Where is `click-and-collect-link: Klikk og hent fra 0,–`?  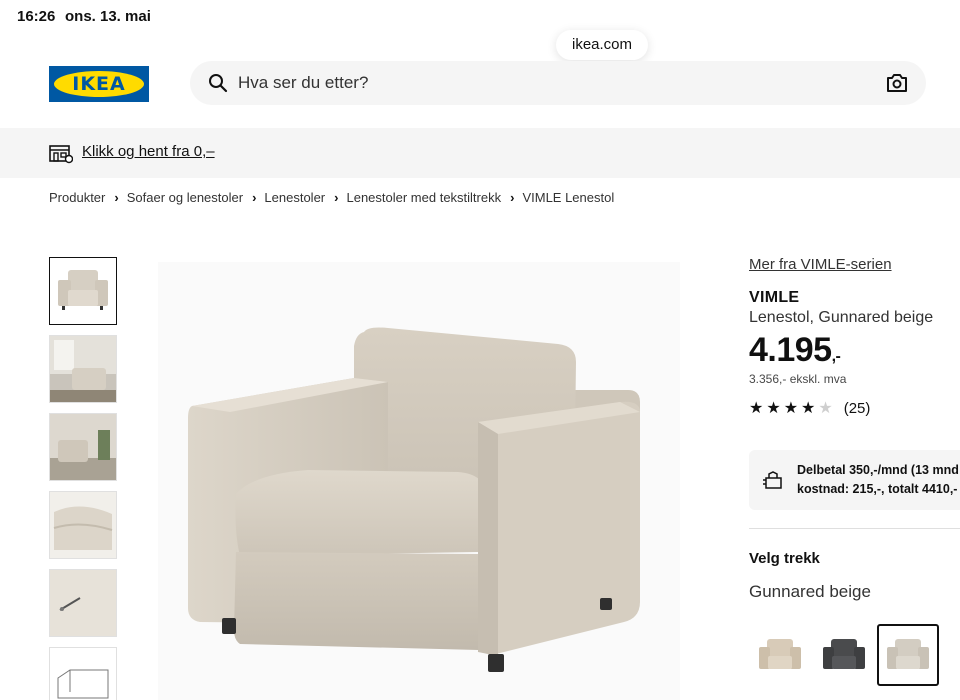
click-and-collect-link: Klikk og hent fra 0,– is located at coordinates (148, 151).